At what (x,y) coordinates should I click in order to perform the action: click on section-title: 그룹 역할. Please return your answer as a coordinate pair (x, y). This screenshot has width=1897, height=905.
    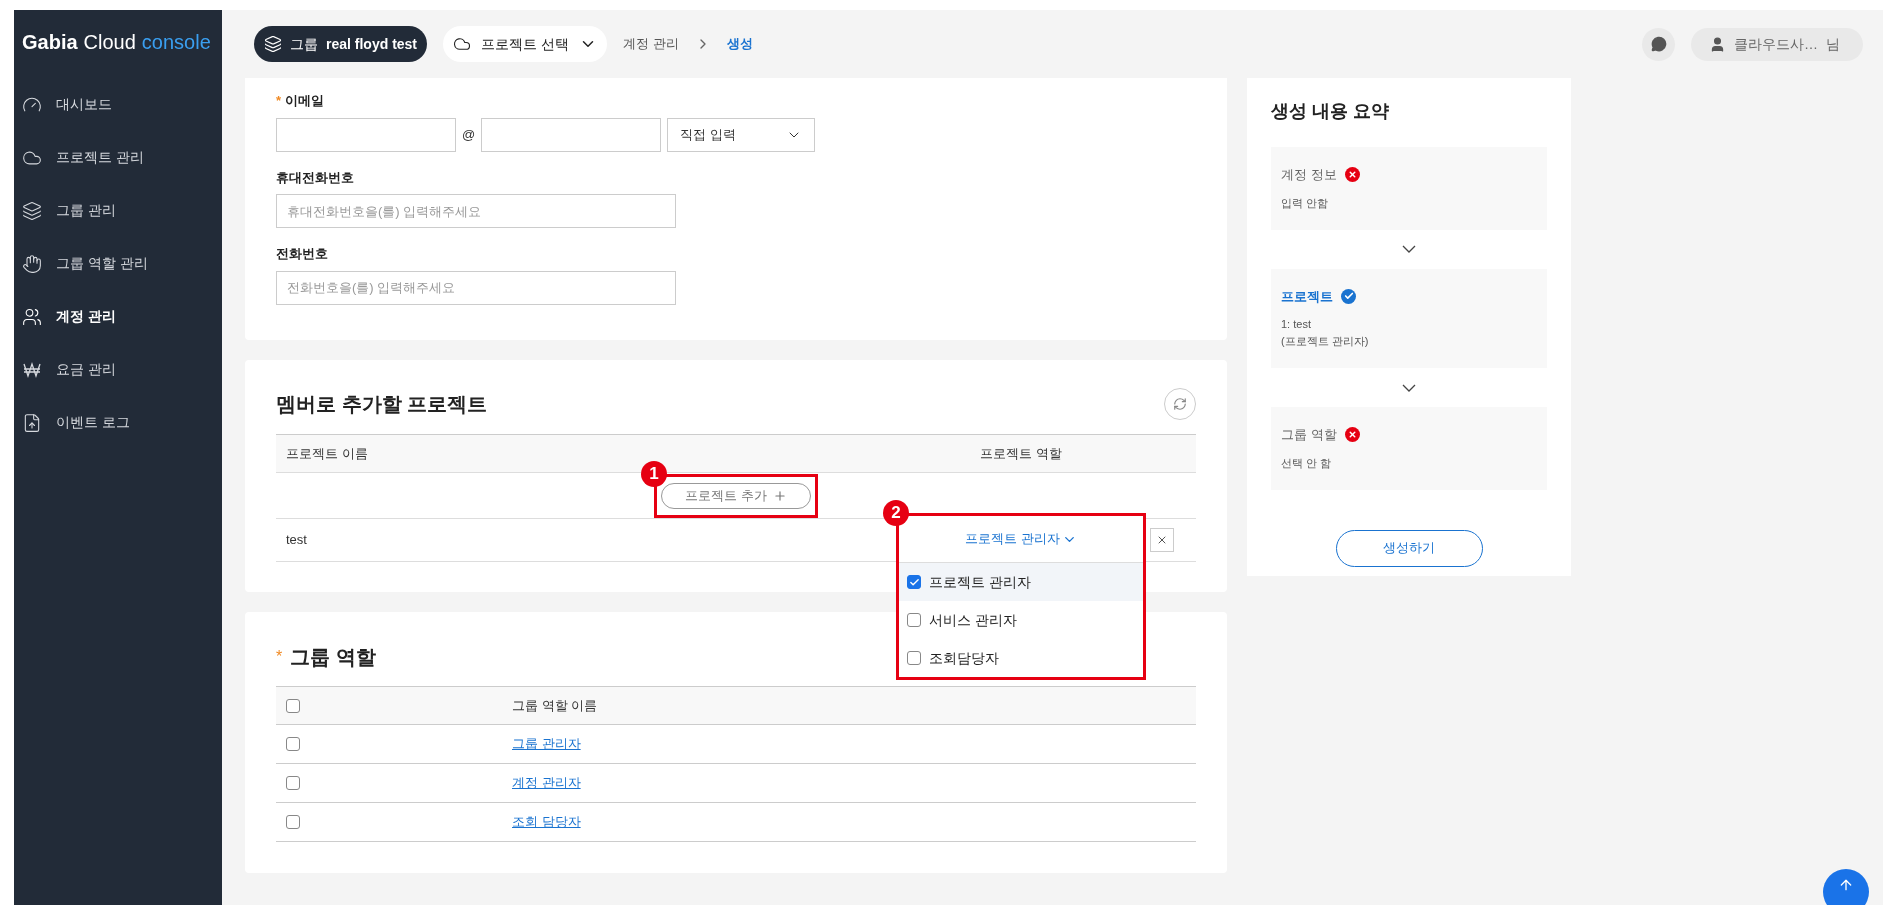
    Looking at the image, I should click on (333, 657).